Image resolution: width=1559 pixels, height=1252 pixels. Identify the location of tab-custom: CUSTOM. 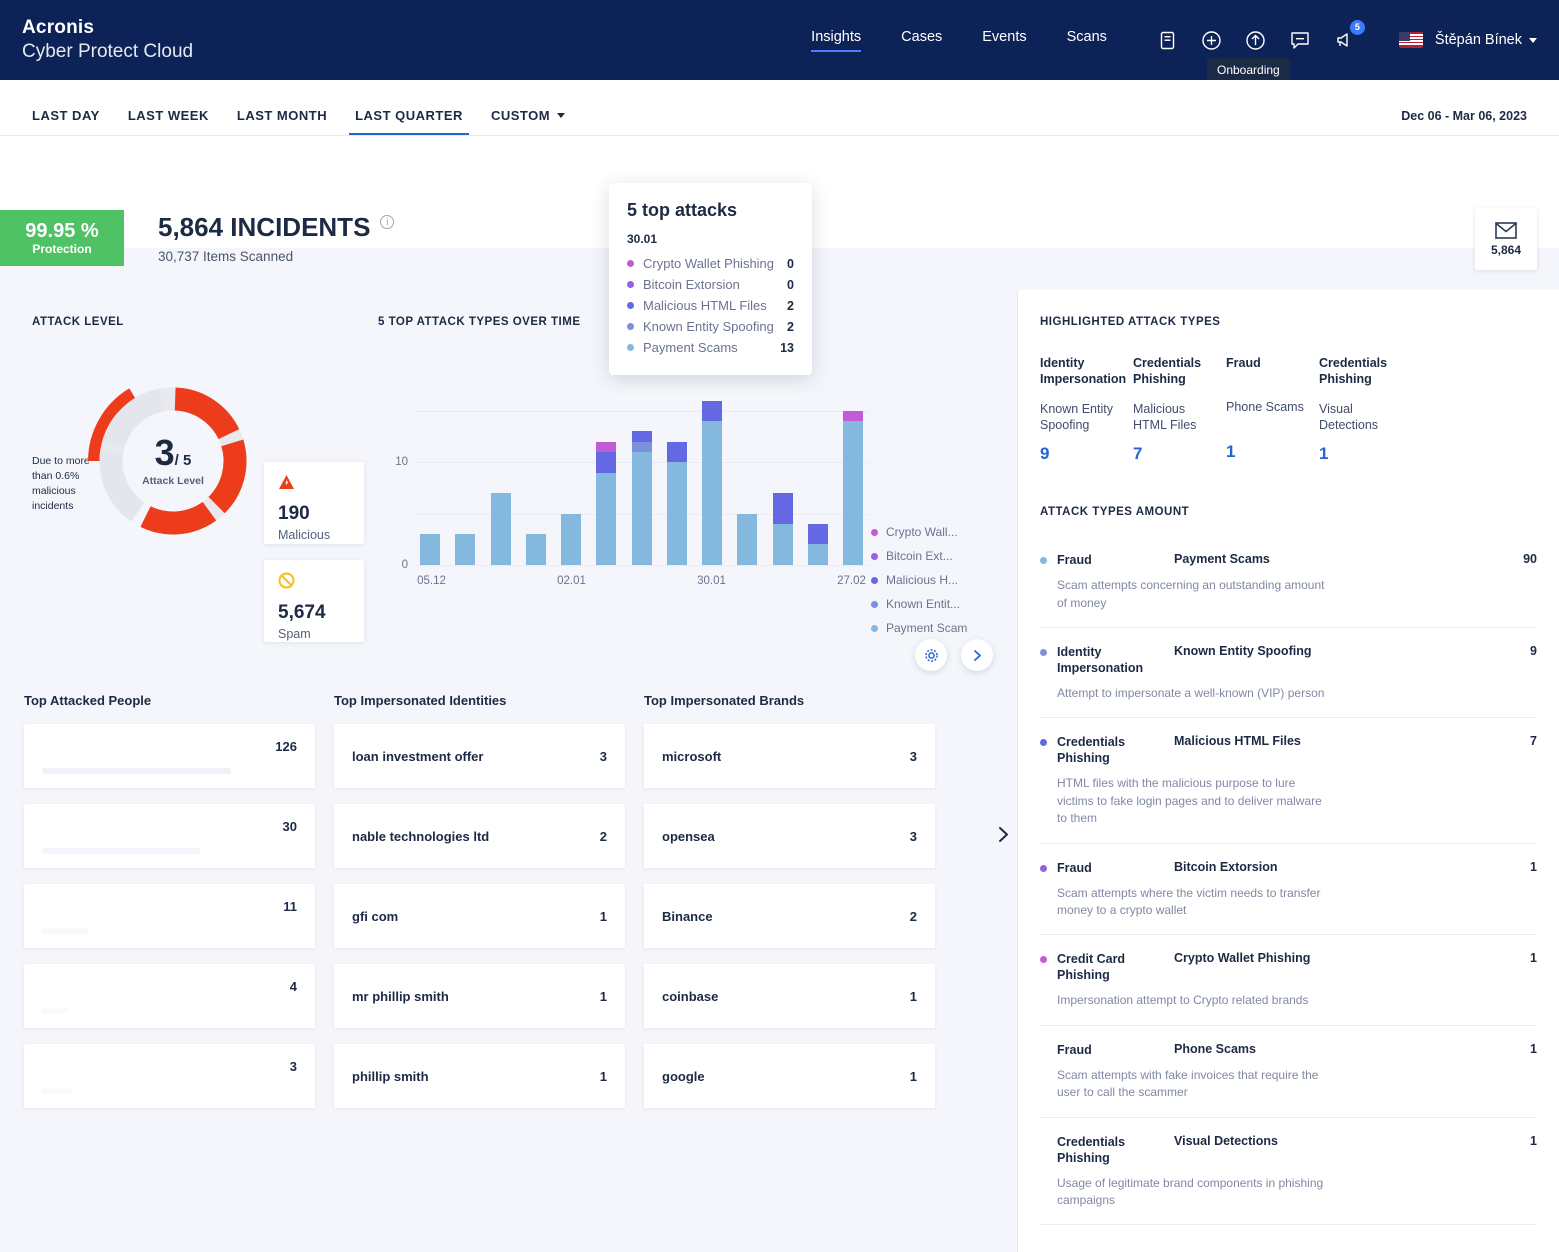
(528, 121).